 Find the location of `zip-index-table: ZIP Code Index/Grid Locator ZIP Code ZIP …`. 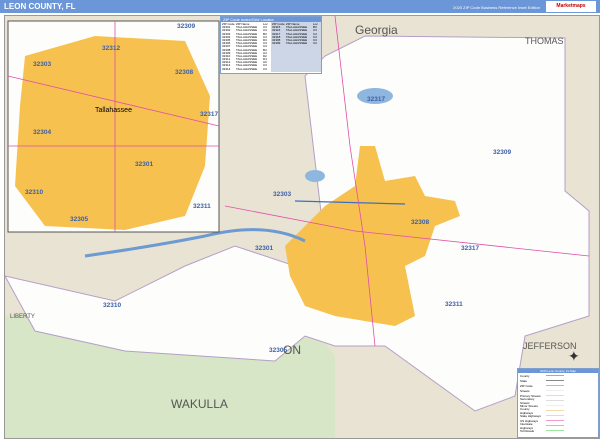

zip-index-table: ZIP Code Index/Grid Locator ZIP Code ZIP … is located at coordinates (271, 45).